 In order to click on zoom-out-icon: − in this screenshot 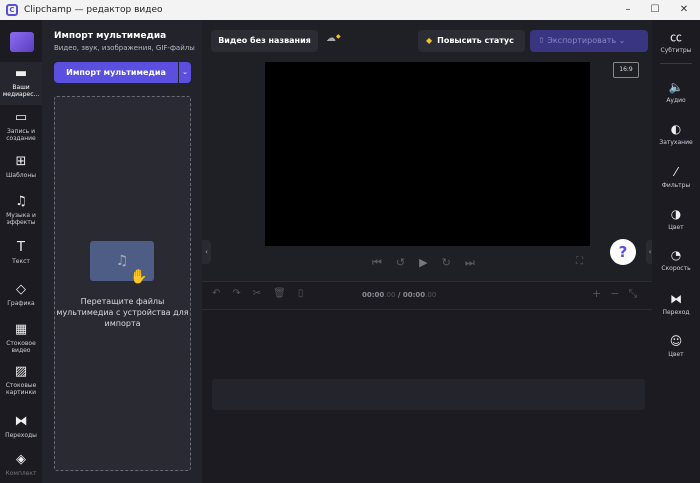, I will do `click(619, 293)`.